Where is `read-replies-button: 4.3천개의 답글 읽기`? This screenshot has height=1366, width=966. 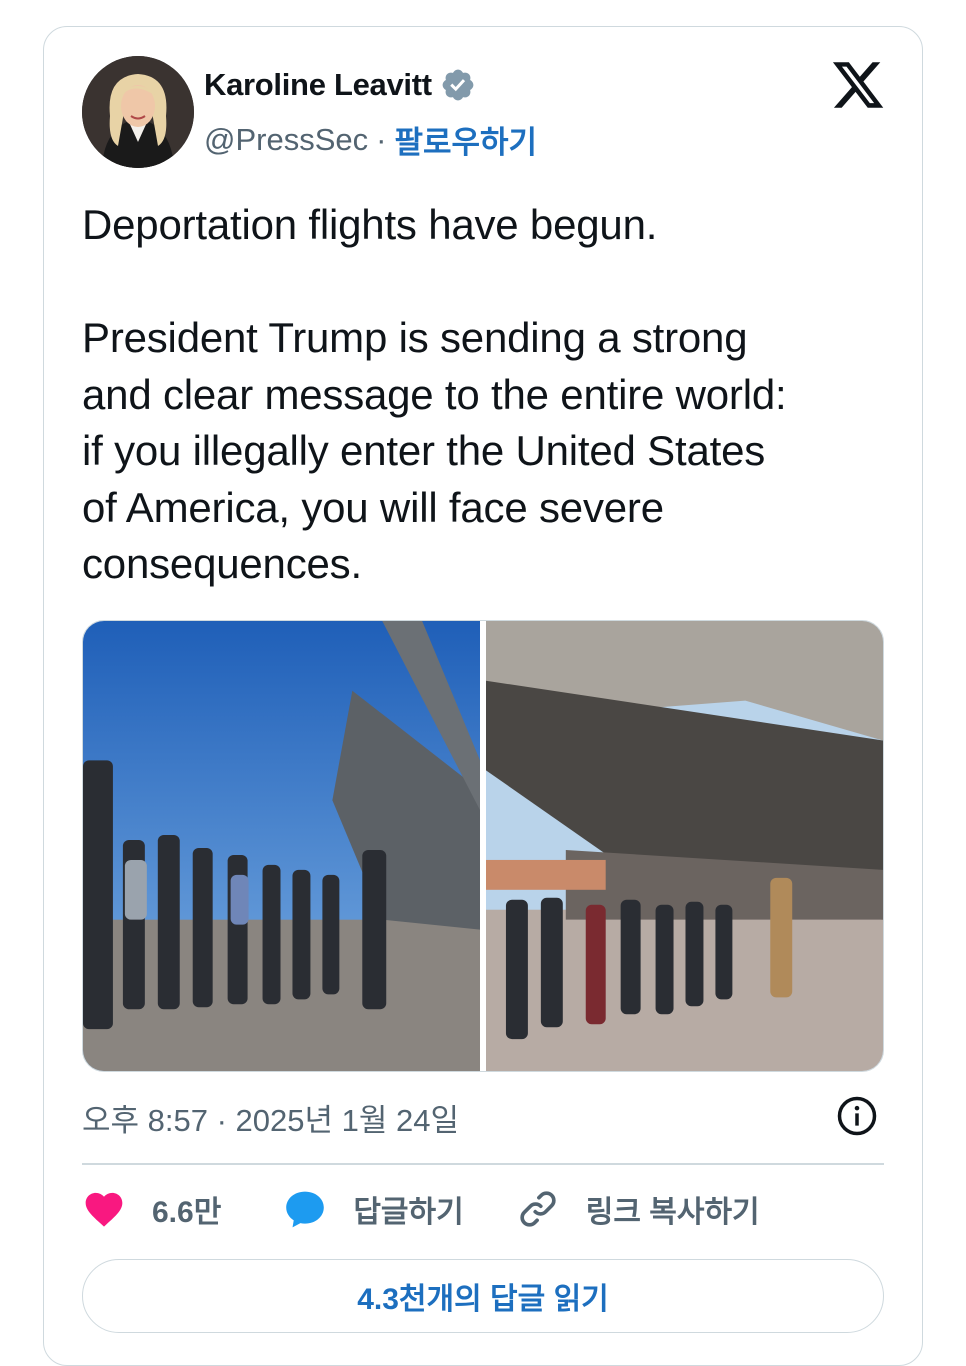
read-replies-button: 4.3천개의 답글 읽기 is located at coordinates (483, 1296).